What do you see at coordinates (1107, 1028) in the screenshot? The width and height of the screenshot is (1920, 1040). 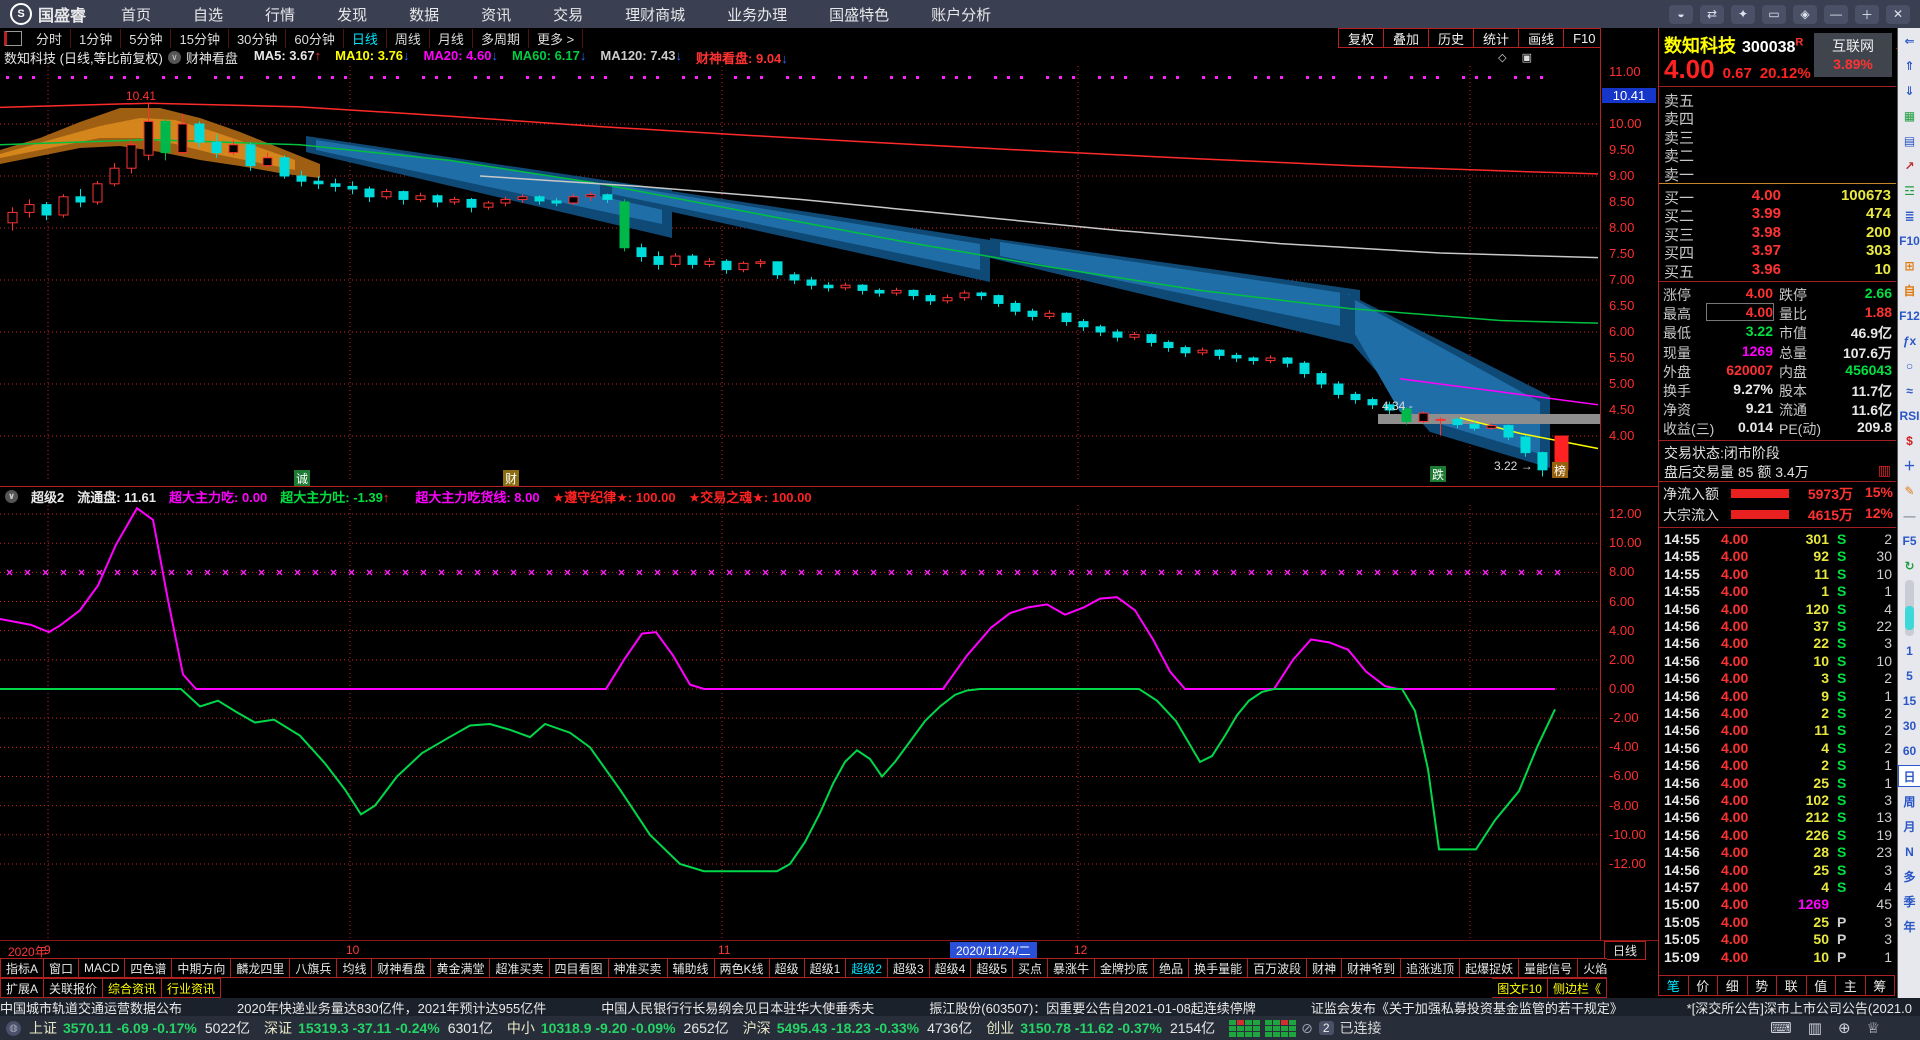 I see `index-quote-创业: 创业 3150.78 -11.62 -0.37% 2154亿` at bounding box center [1107, 1028].